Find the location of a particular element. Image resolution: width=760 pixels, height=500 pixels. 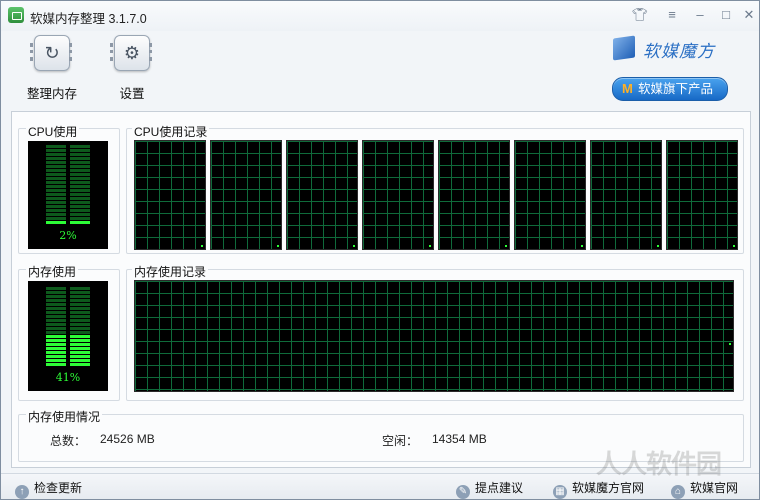

brand-name: 软媒魔方 is located at coordinates (679, 51).